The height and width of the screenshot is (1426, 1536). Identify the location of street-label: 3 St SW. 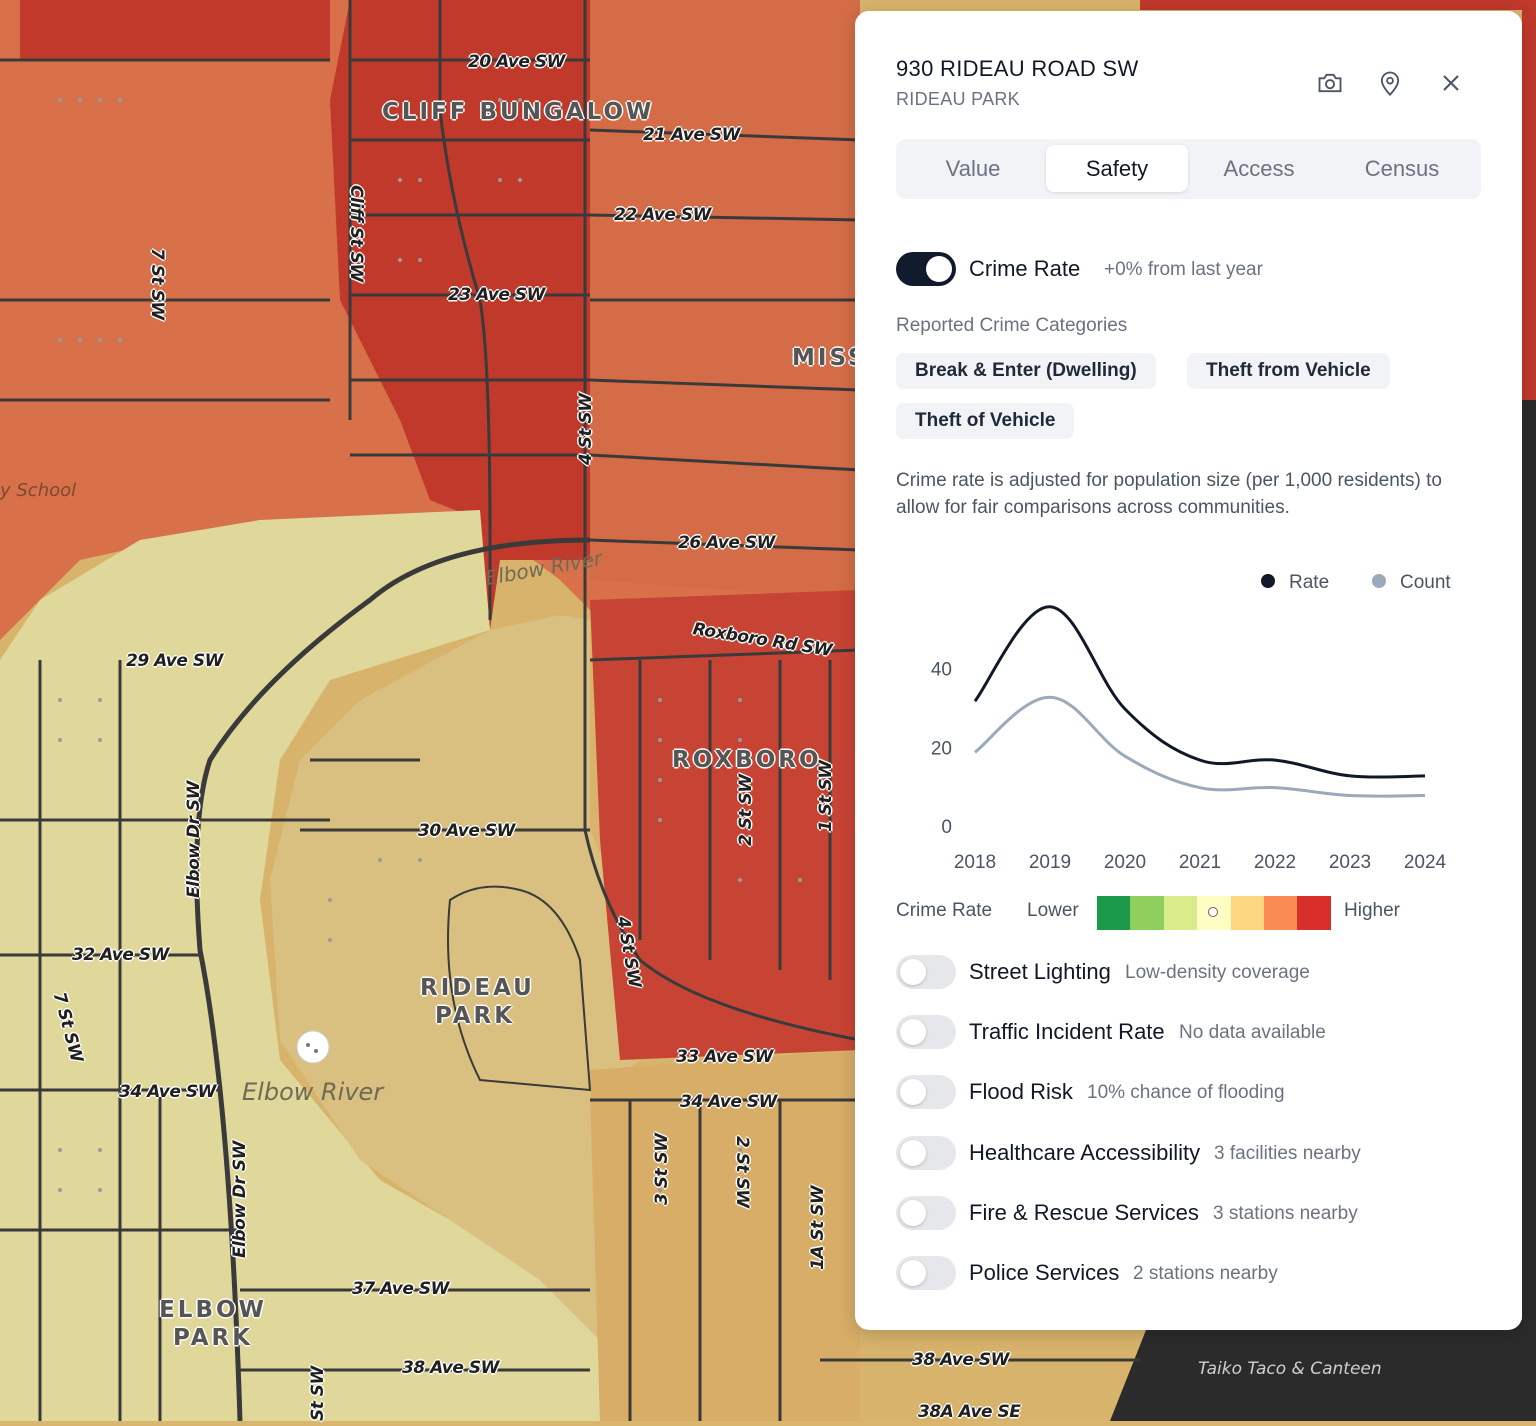
(662, 1169).